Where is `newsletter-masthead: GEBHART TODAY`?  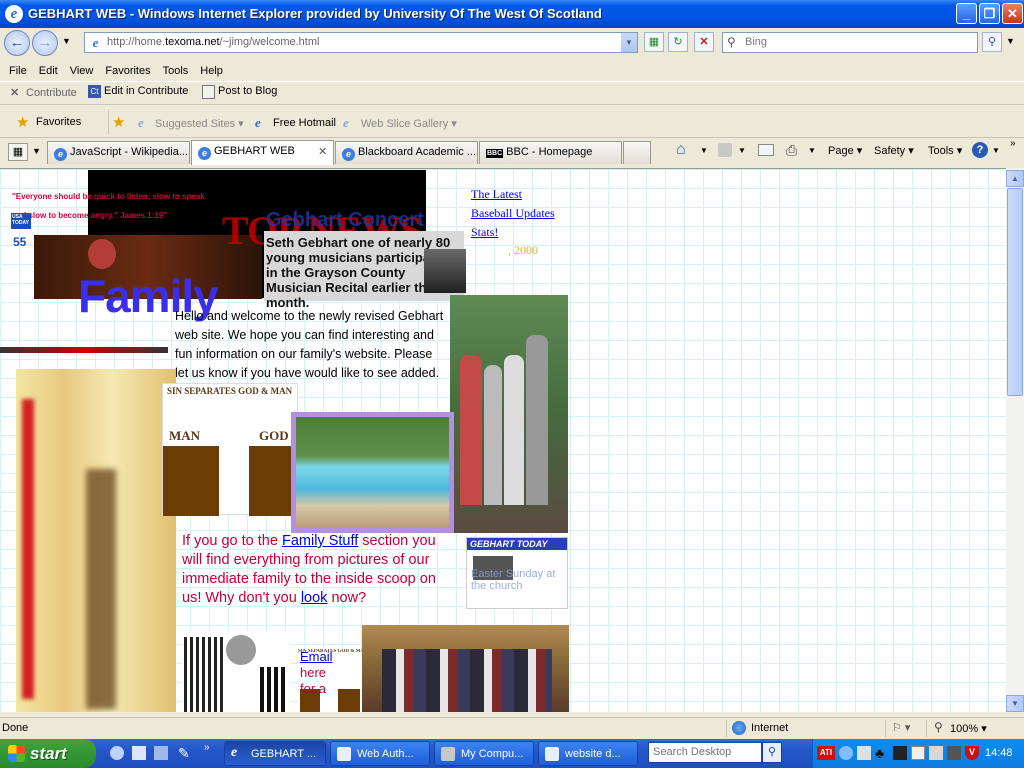
newsletter-masthead: GEBHART TODAY is located at coordinates (517, 544).